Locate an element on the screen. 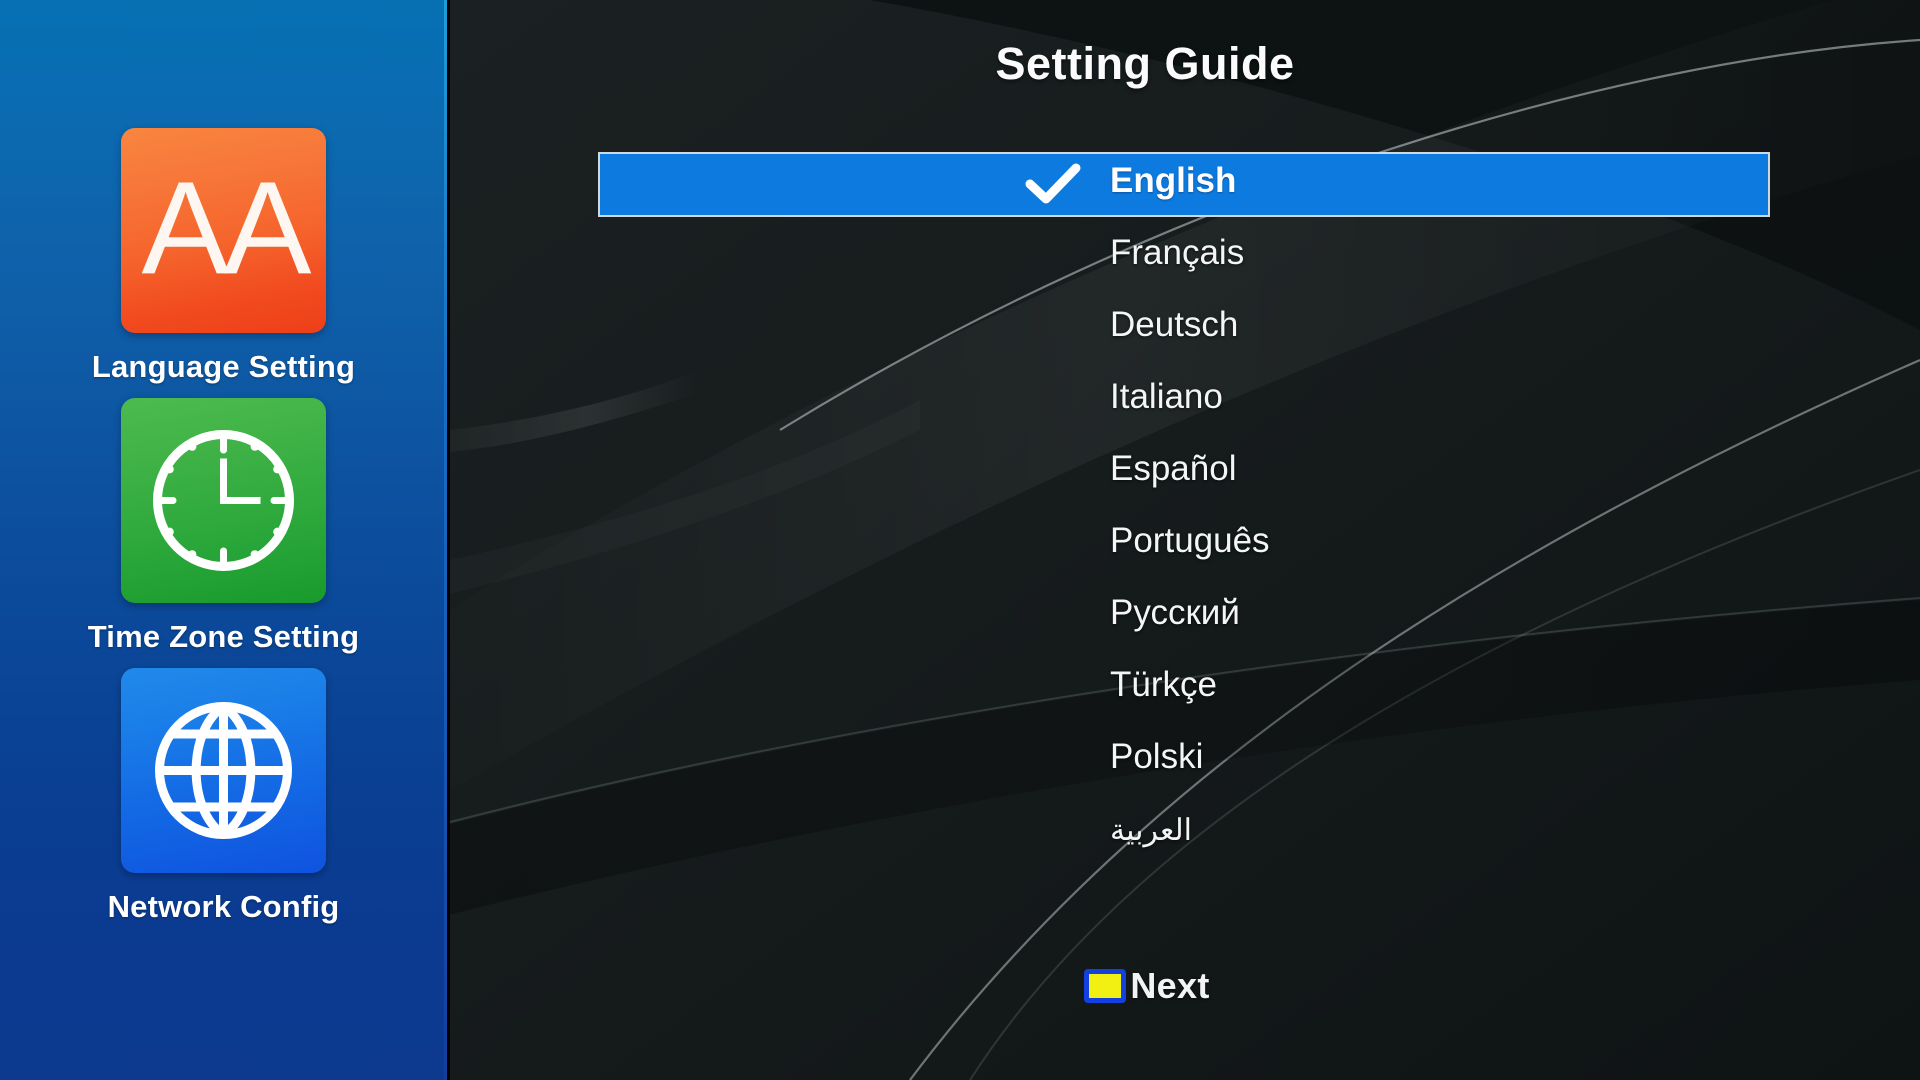 The width and height of the screenshot is (1920, 1080). language-label: Deutsch is located at coordinates (1174, 324).